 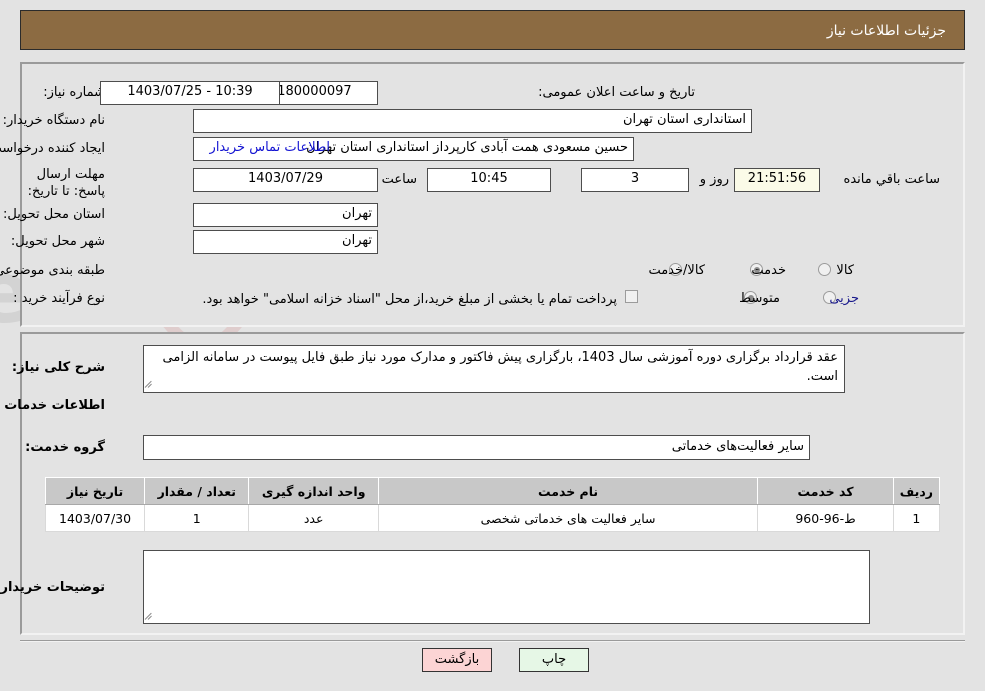 What do you see at coordinates (65, 447) in the screenshot?
I see `service-group-label: گروه خدمت:` at bounding box center [65, 447].